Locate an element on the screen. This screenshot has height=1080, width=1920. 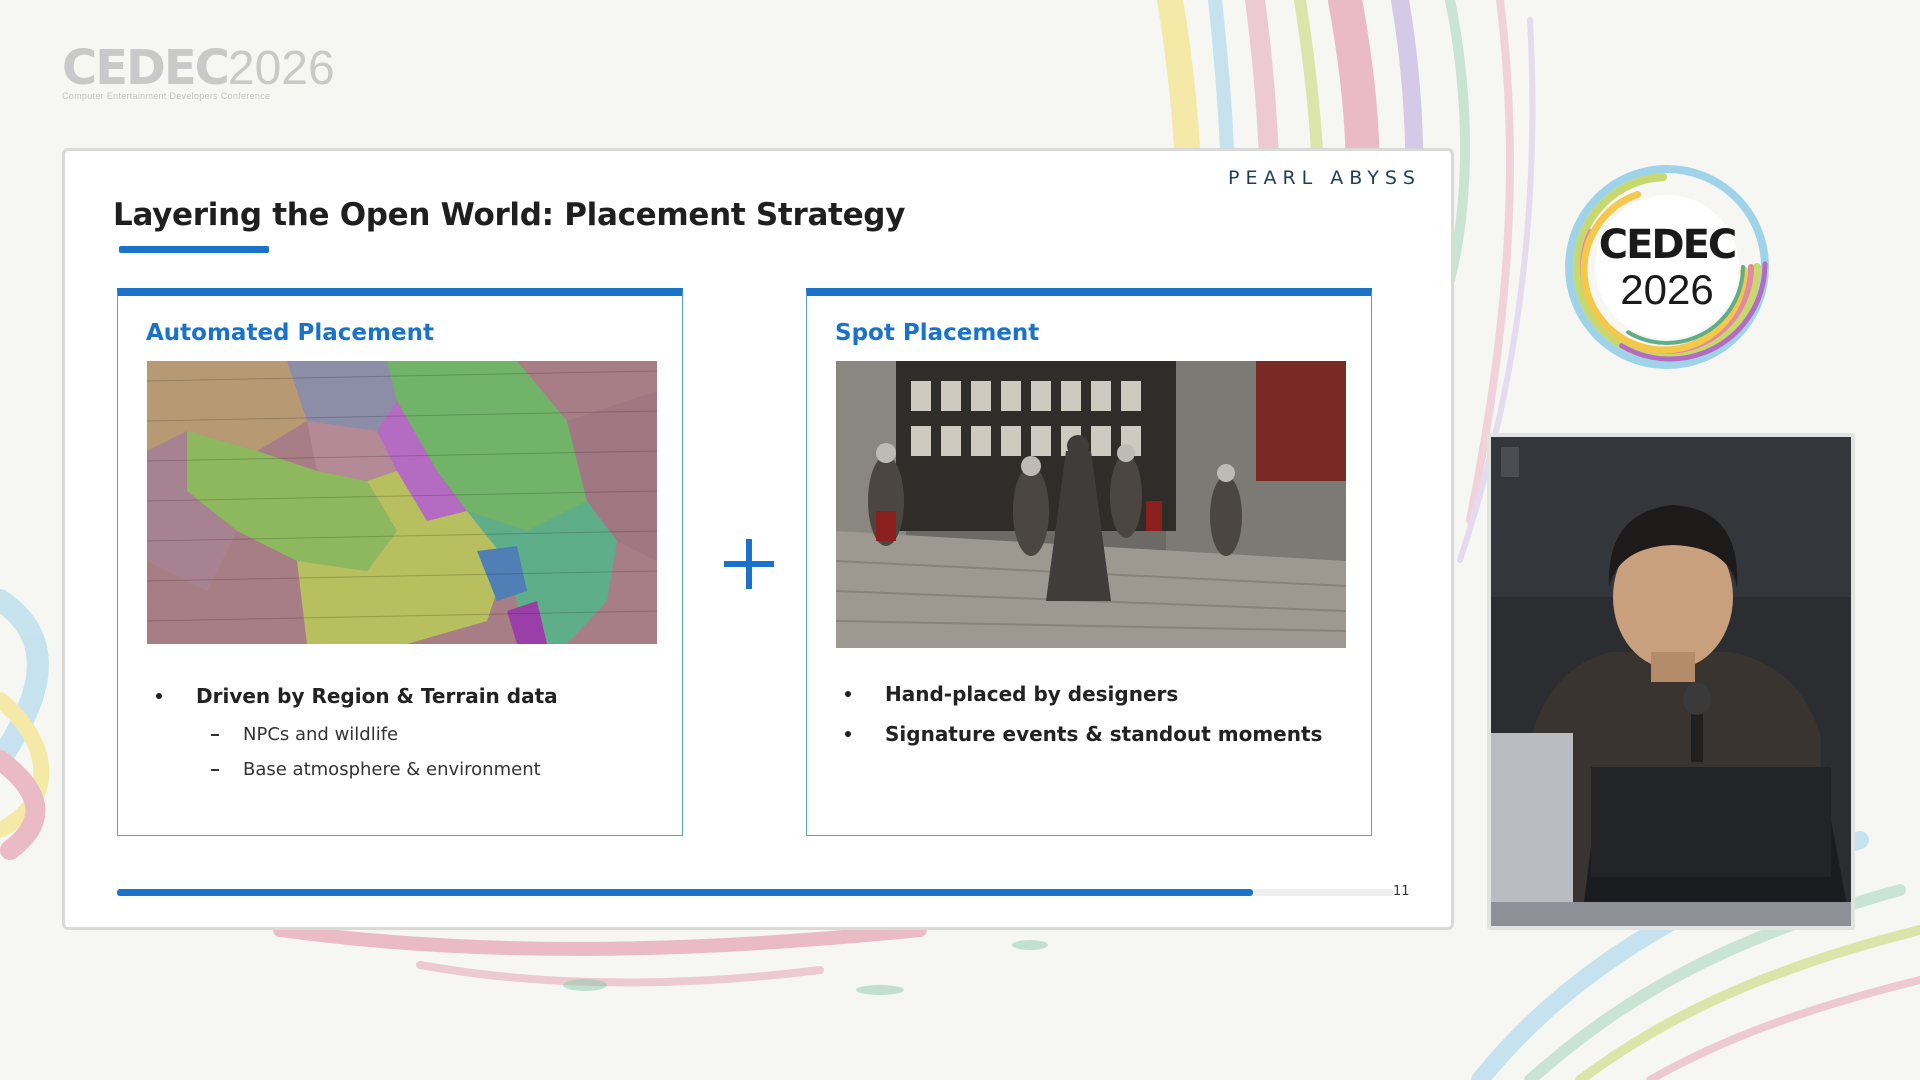
pearl-abyss-brand: PEARL ABYSS is located at coordinates (1324, 178).